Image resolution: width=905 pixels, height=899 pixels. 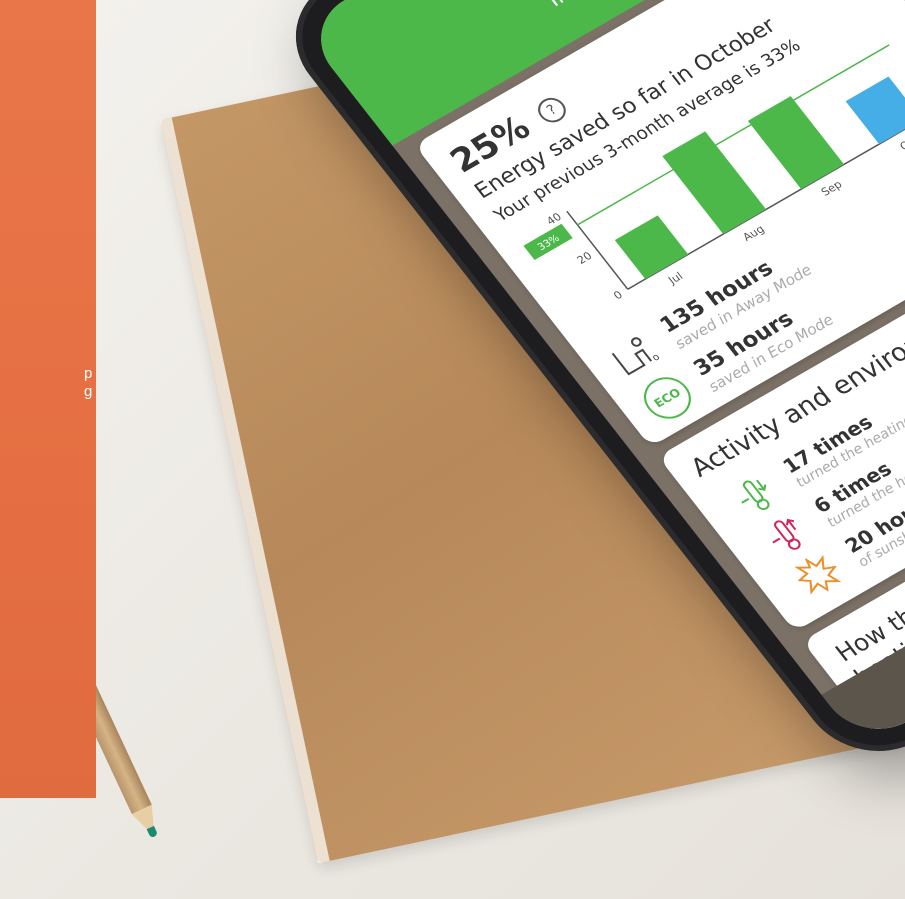 What do you see at coordinates (832, 188) in the screenshot?
I see `chart-x-tick-label: Sep` at bounding box center [832, 188].